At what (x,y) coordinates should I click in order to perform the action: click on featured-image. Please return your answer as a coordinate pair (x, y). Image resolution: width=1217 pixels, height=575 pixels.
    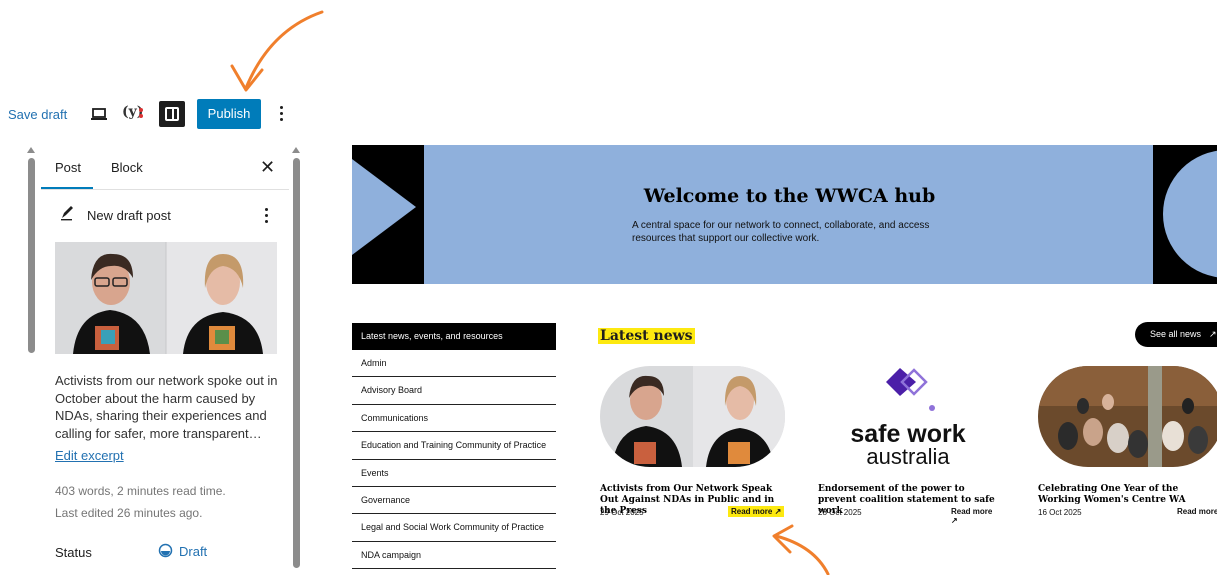
    Looking at the image, I should click on (166, 298).